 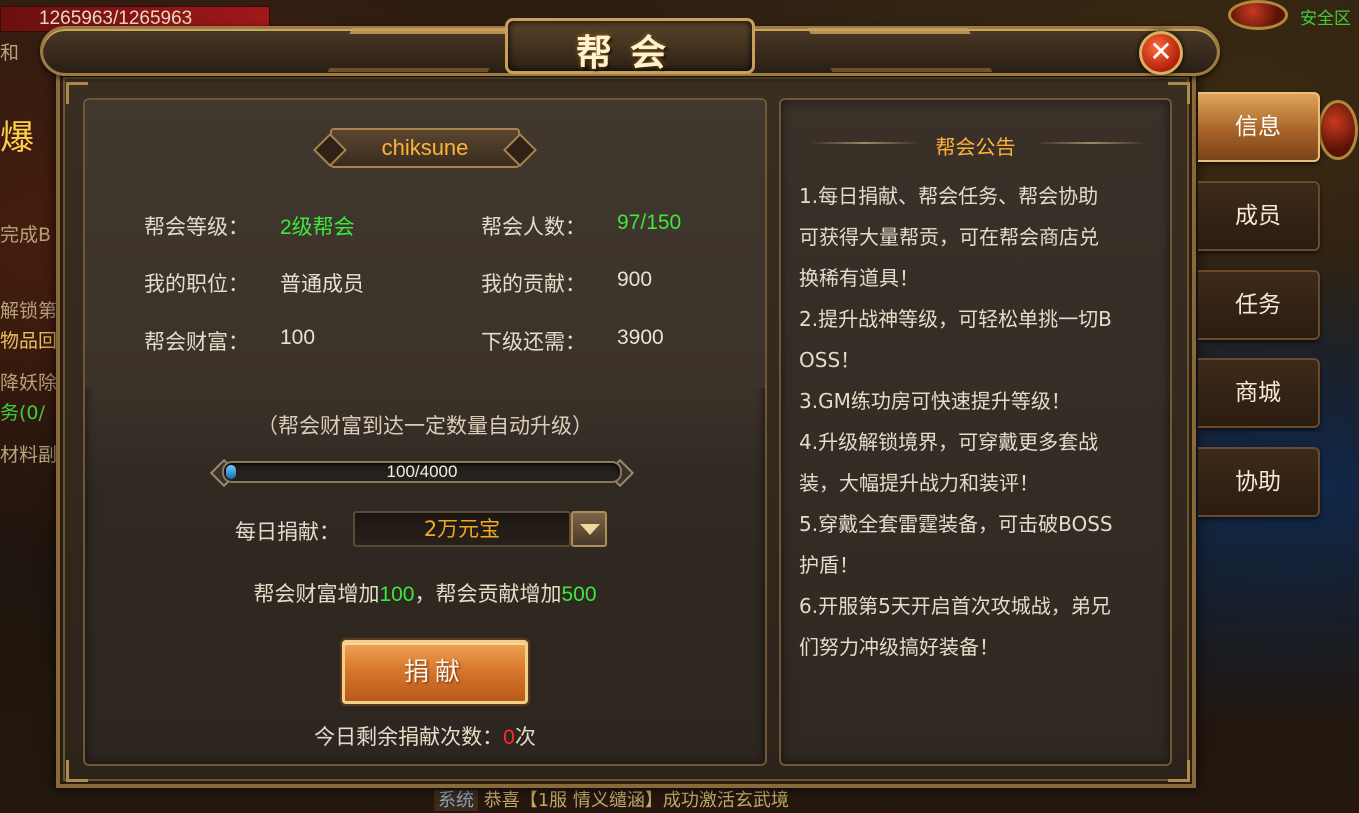 What do you see at coordinates (509, 737) in the screenshot?
I see `remain-count: 0` at bounding box center [509, 737].